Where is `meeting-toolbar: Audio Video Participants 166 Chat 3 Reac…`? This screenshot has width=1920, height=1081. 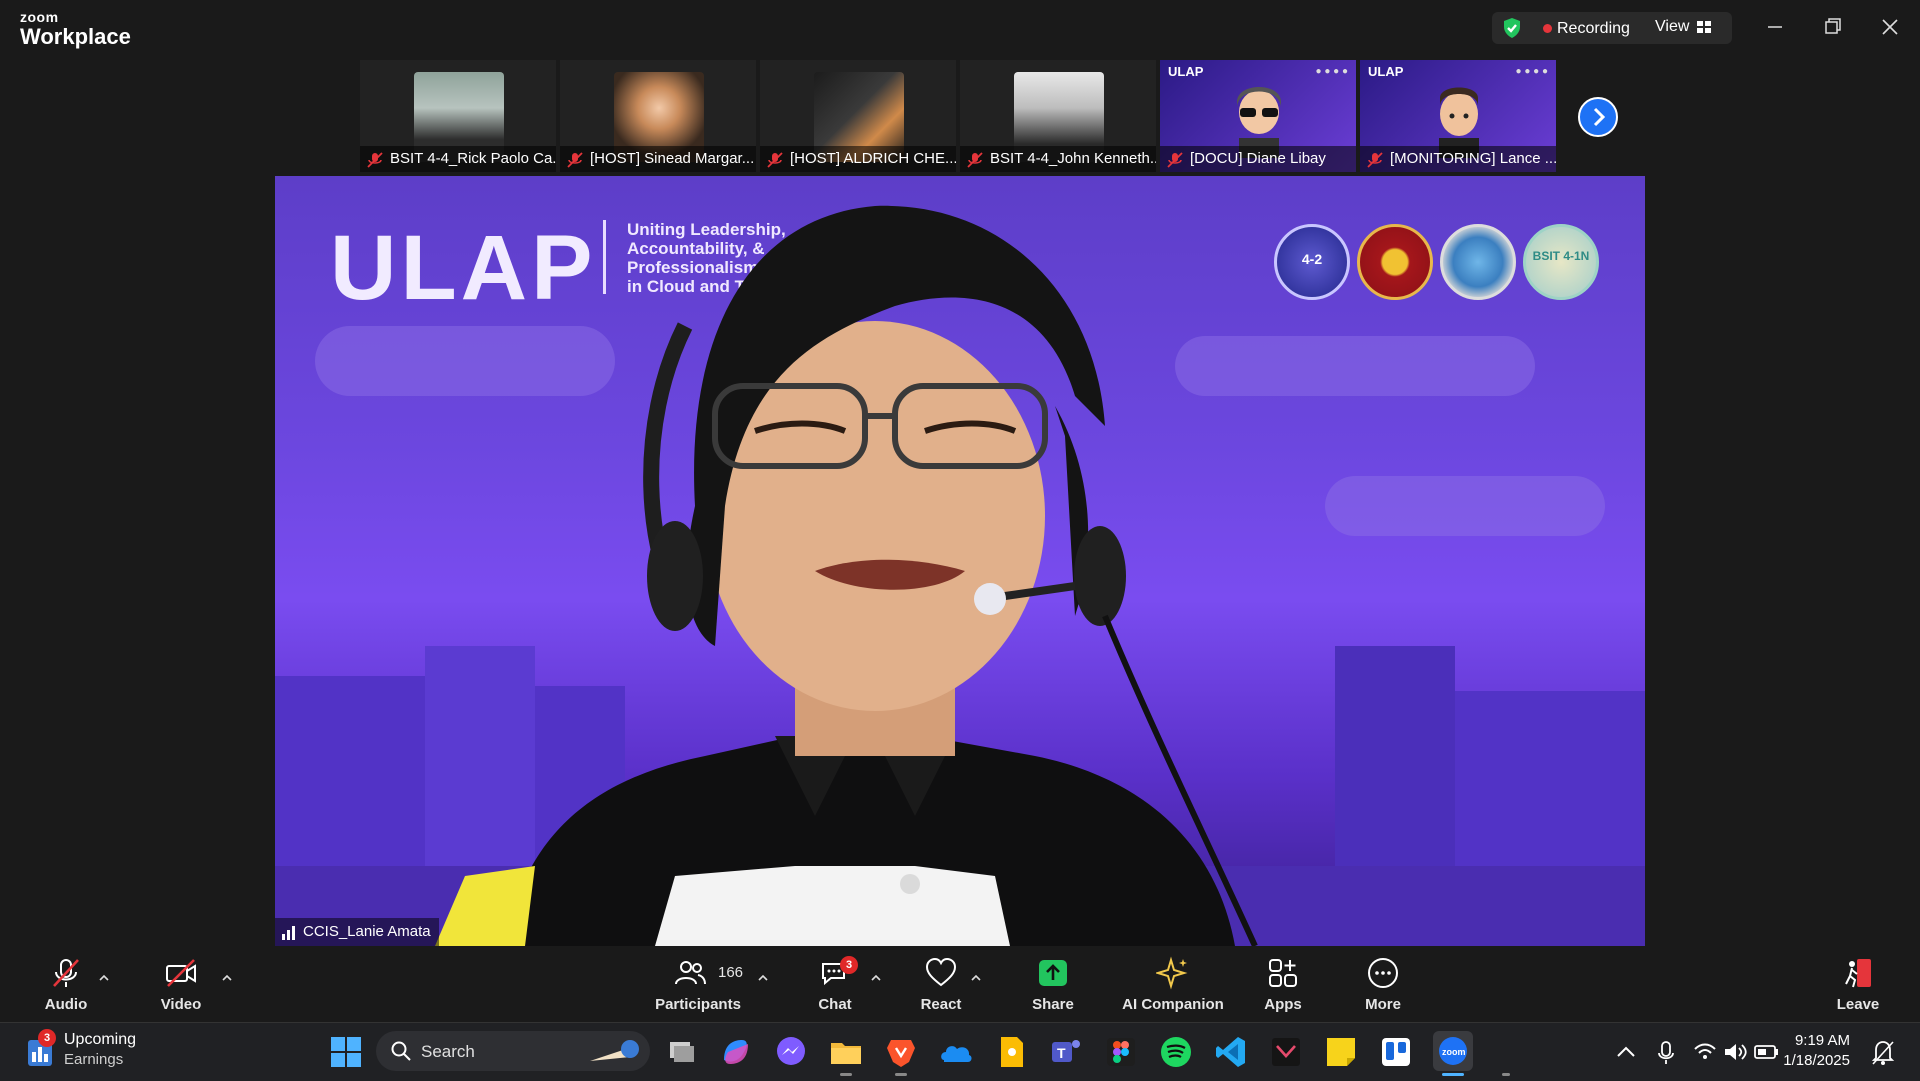 meeting-toolbar: Audio Video Participants 166 Chat 3 Reac… is located at coordinates (960, 984).